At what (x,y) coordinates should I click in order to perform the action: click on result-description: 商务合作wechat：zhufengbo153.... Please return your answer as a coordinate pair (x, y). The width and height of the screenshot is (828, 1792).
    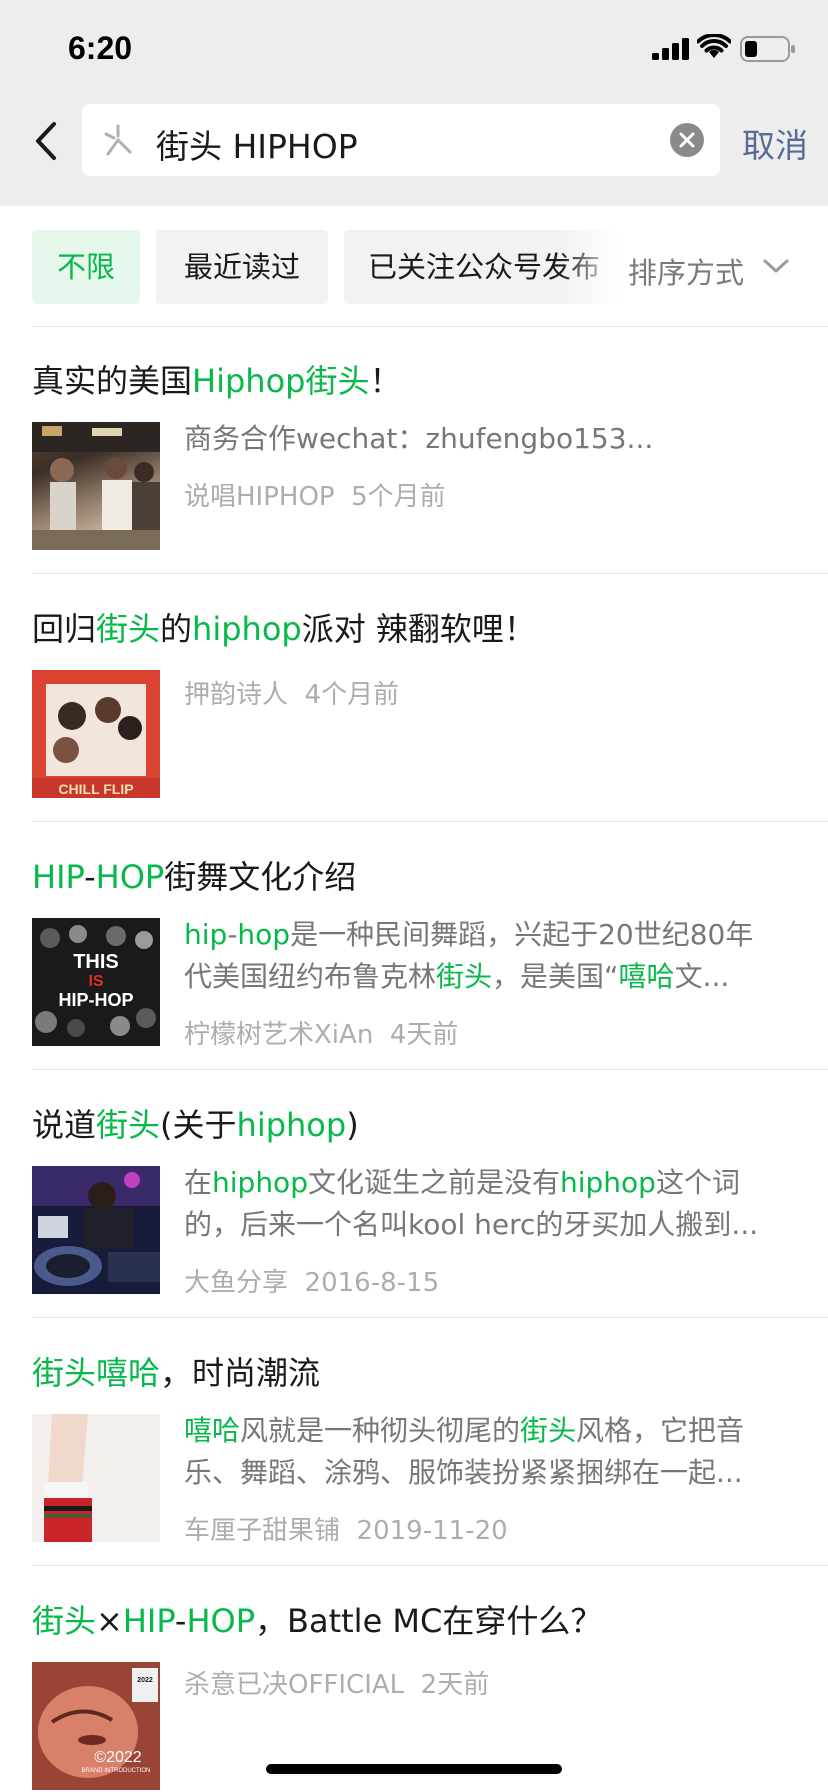
    Looking at the image, I should click on (491, 439).